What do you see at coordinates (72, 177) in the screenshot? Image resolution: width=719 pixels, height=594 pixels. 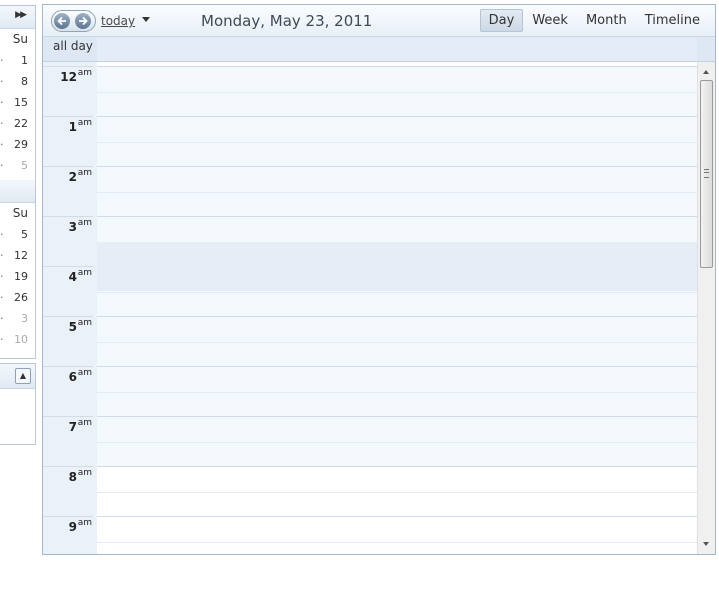 I see `hour-number: 2` at bounding box center [72, 177].